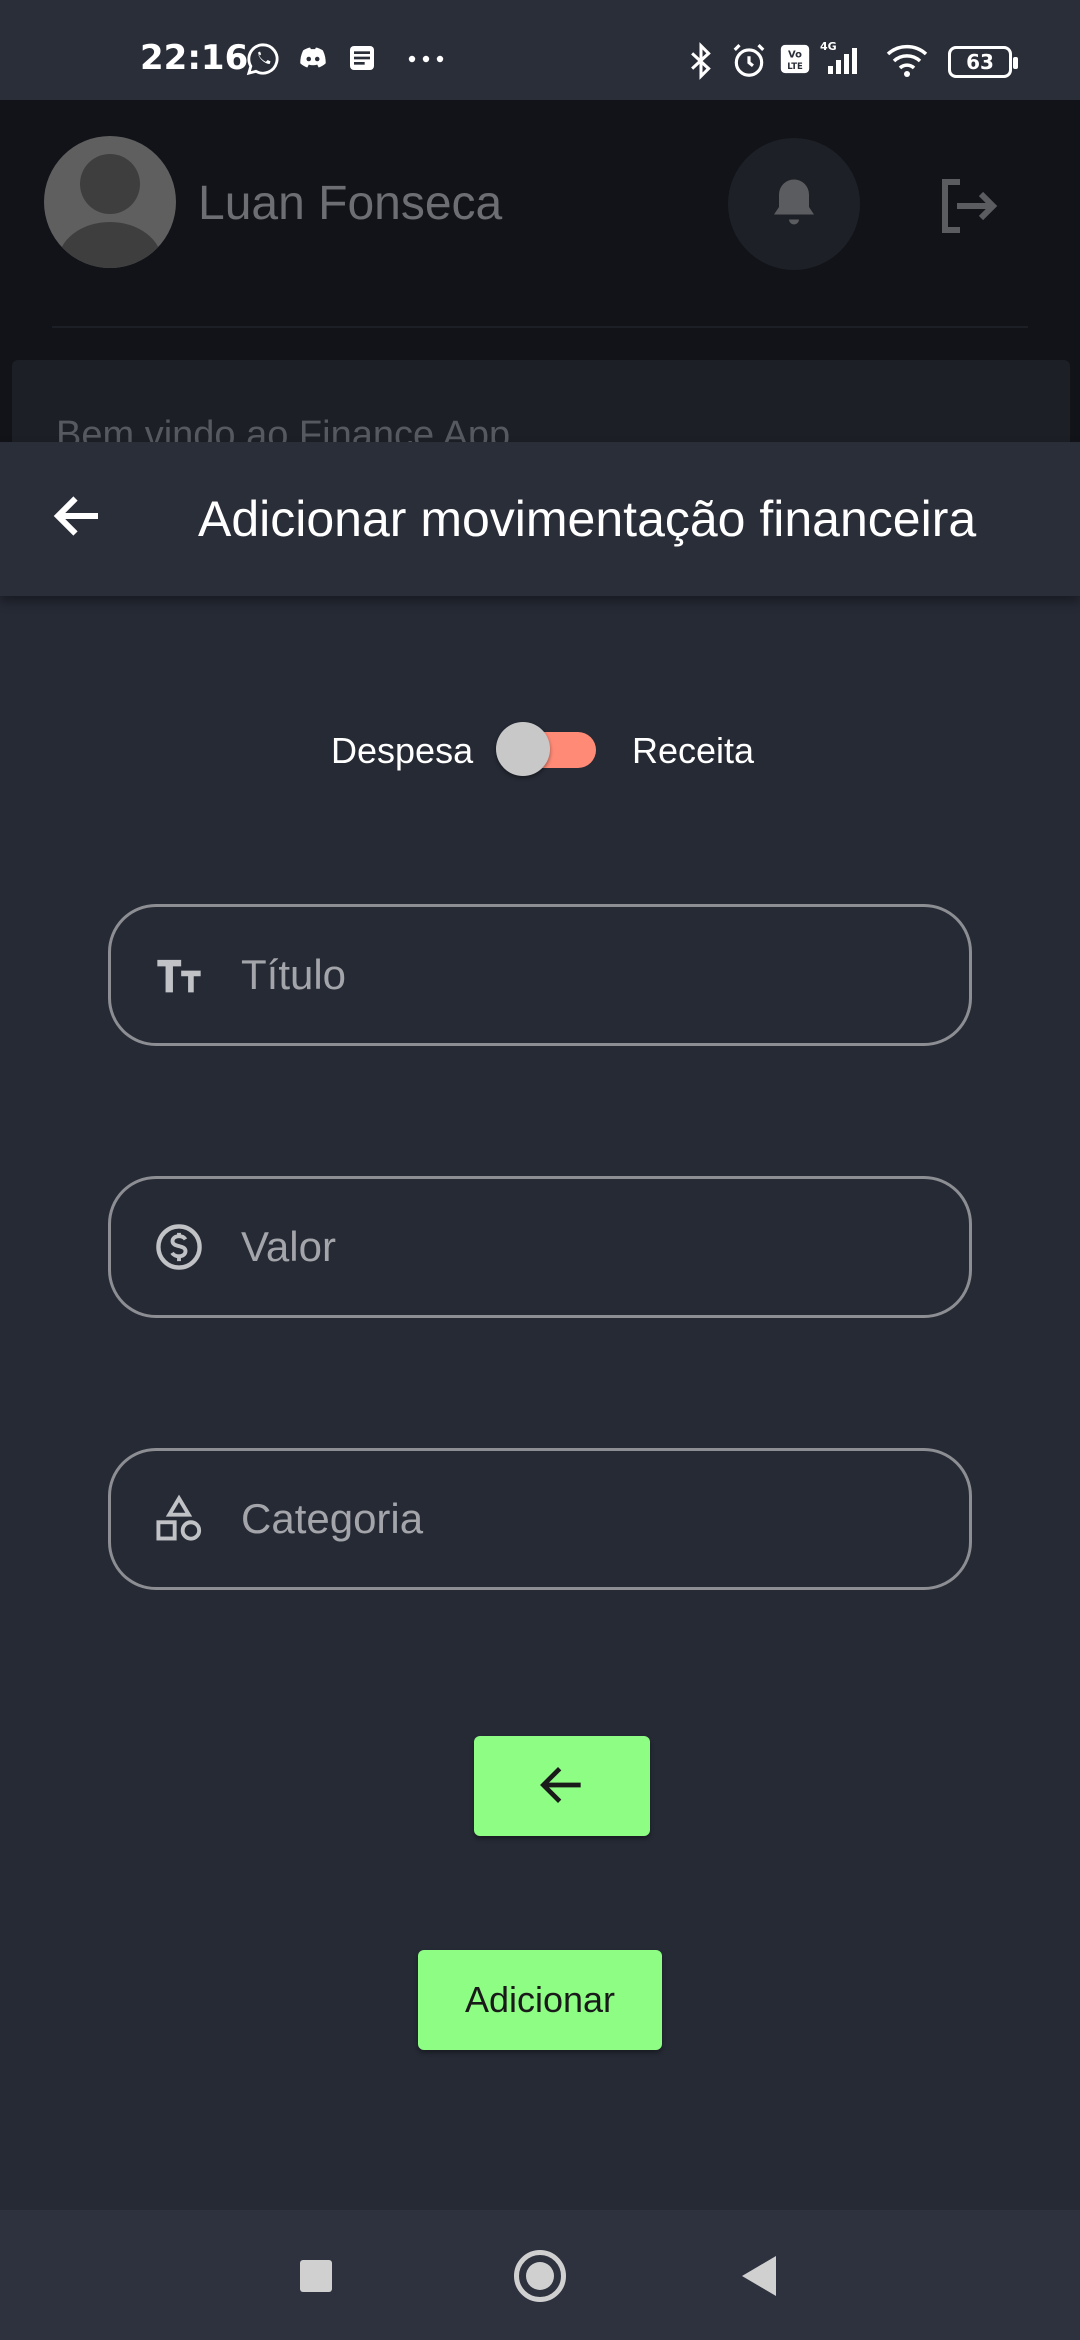 Image resolution: width=1080 pixels, height=2340 pixels. I want to click on toggle-label-receita: Receita, so click(693, 750).